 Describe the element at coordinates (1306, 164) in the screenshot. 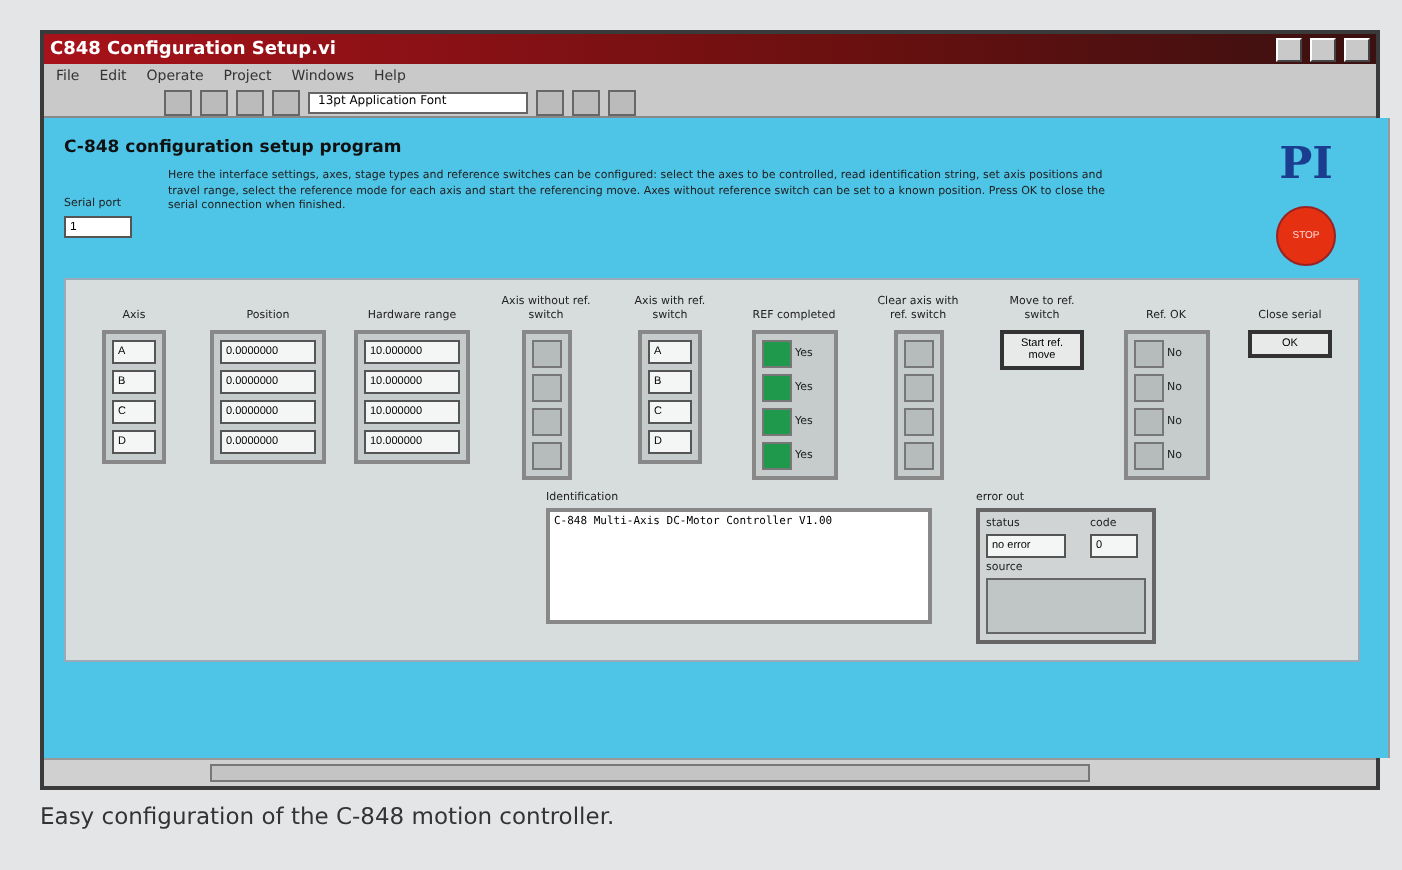

I see `company-logo: PI` at that location.